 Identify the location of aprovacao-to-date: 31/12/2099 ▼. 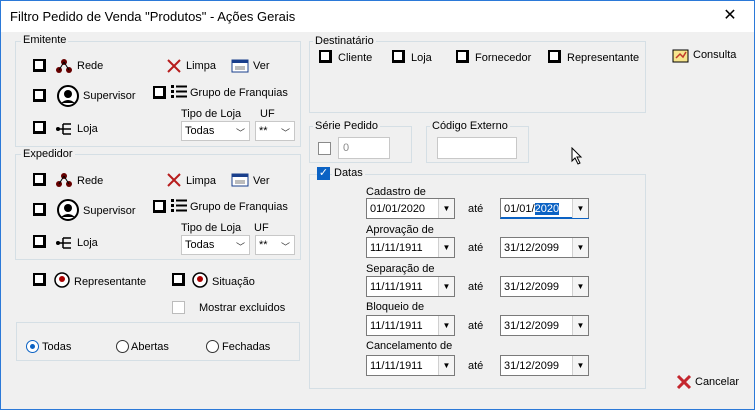
(544, 247).